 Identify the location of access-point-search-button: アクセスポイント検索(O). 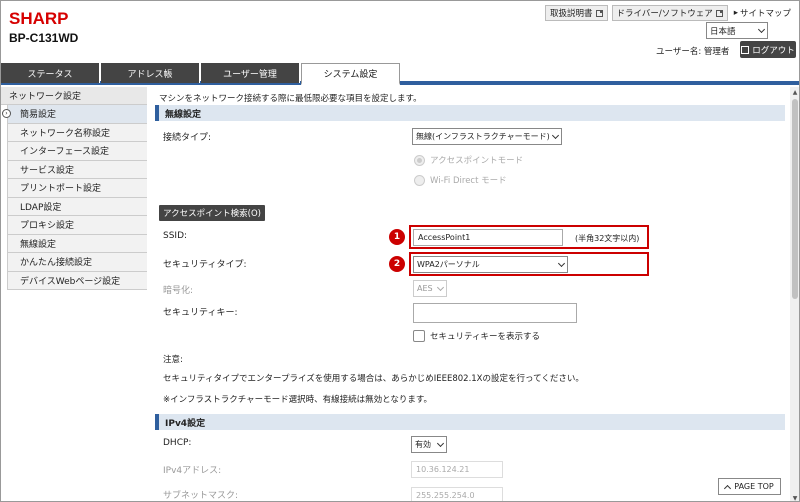
(212, 213).